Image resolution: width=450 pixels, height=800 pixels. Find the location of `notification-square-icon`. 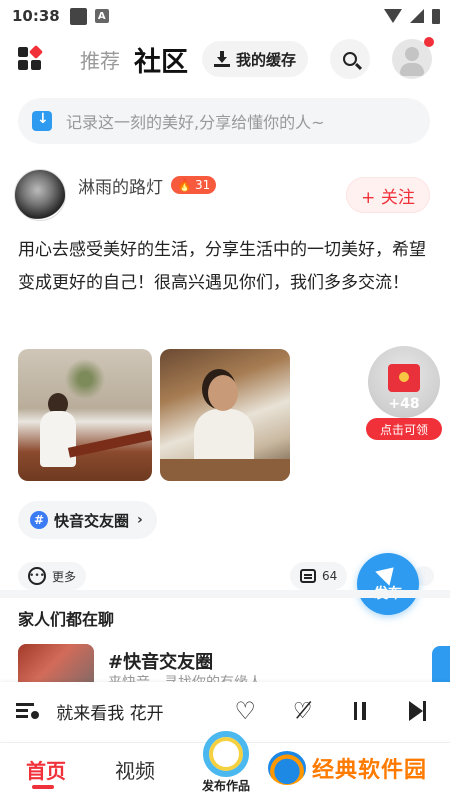

notification-square-icon is located at coordinates (78, 16).